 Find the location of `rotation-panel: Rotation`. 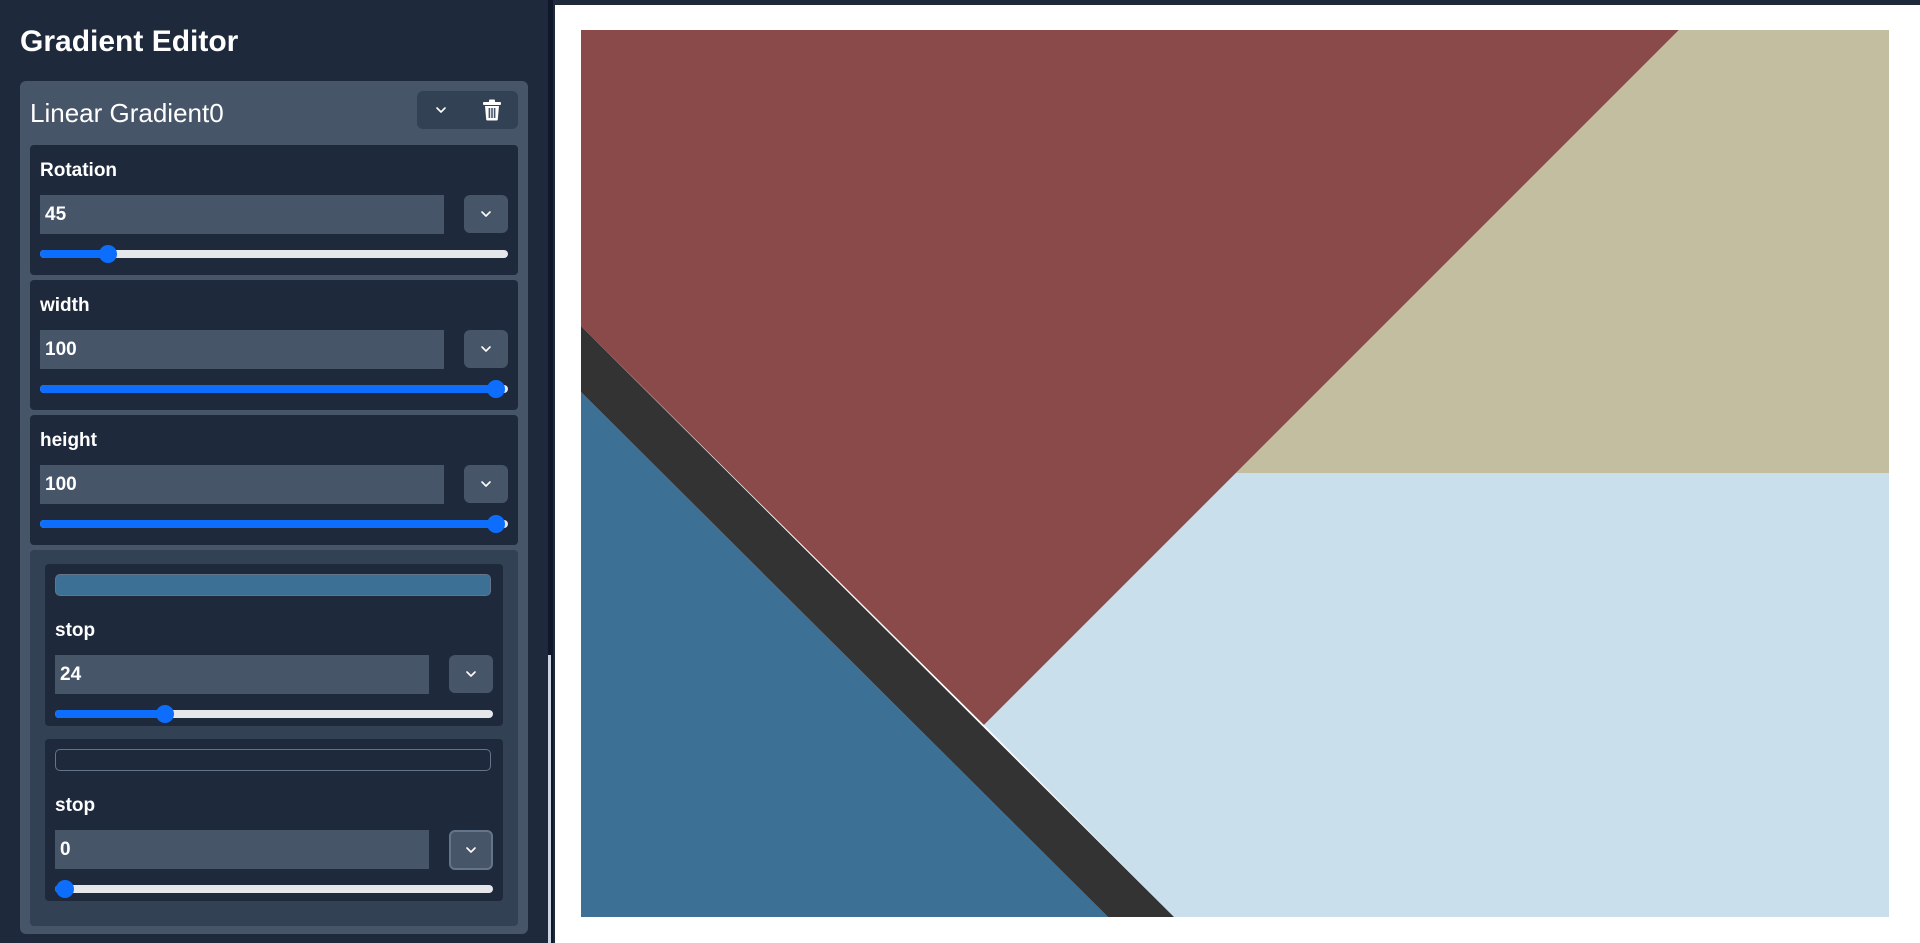

rotation-panel: Rotation is located at coordinates (274, 210).